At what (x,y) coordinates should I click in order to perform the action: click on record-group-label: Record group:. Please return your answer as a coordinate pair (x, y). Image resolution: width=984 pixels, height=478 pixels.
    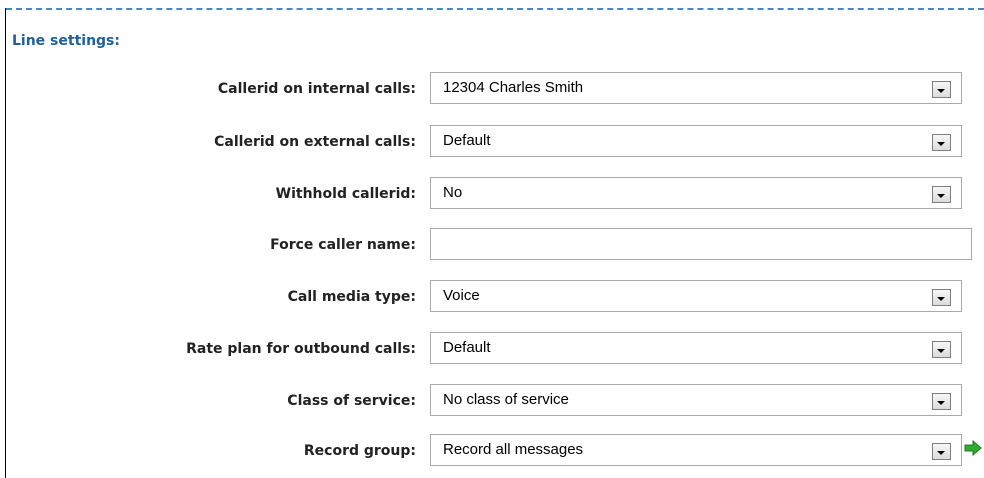
    Looking at the image, I should click on (359, 451).